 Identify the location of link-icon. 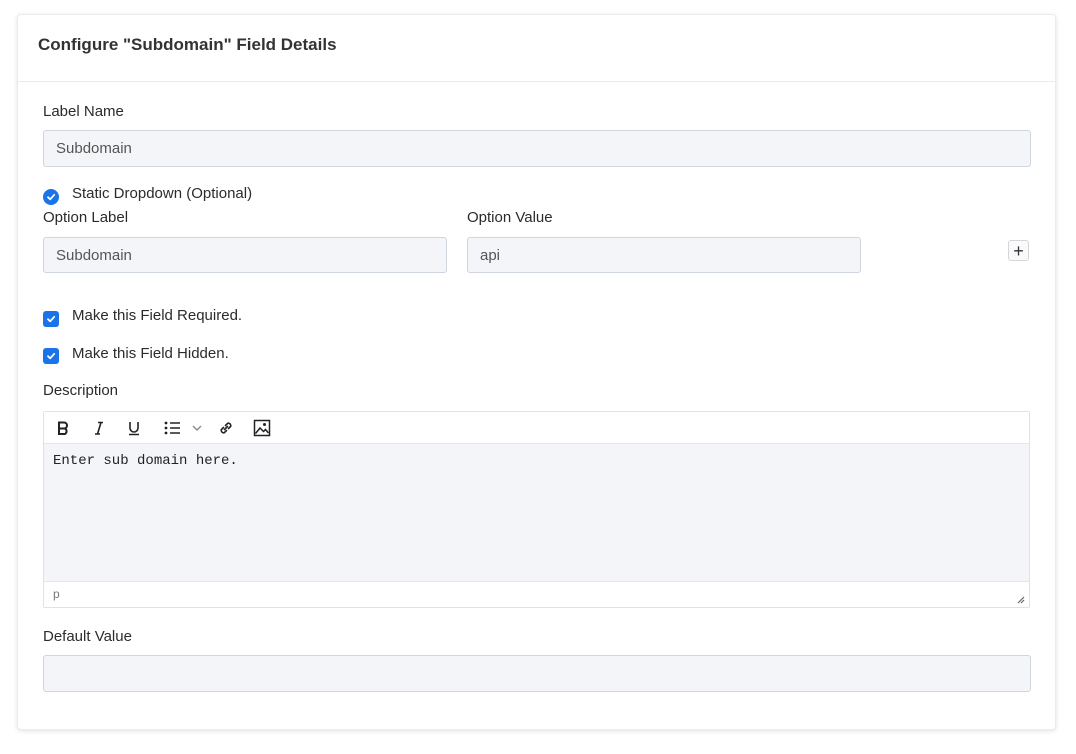
(226, 428).